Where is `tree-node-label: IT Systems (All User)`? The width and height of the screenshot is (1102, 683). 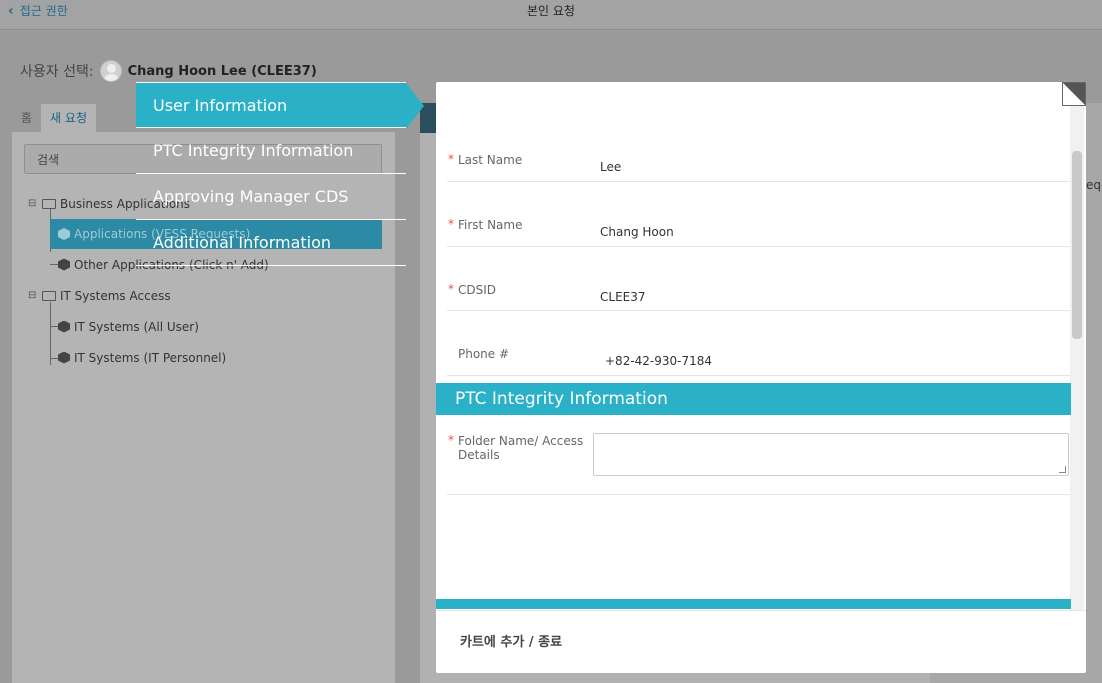 tree-node-label: IT Systems (All User) is located at coordinates (136, 326).